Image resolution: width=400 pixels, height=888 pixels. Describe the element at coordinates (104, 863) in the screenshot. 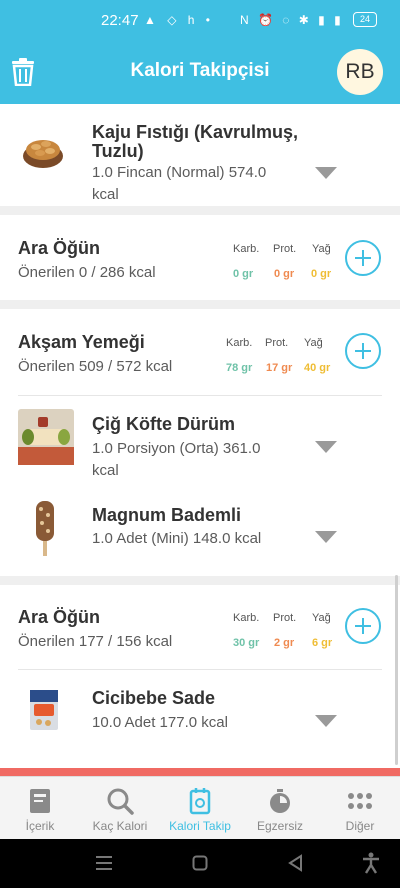

I see `menu-icon` at that location.